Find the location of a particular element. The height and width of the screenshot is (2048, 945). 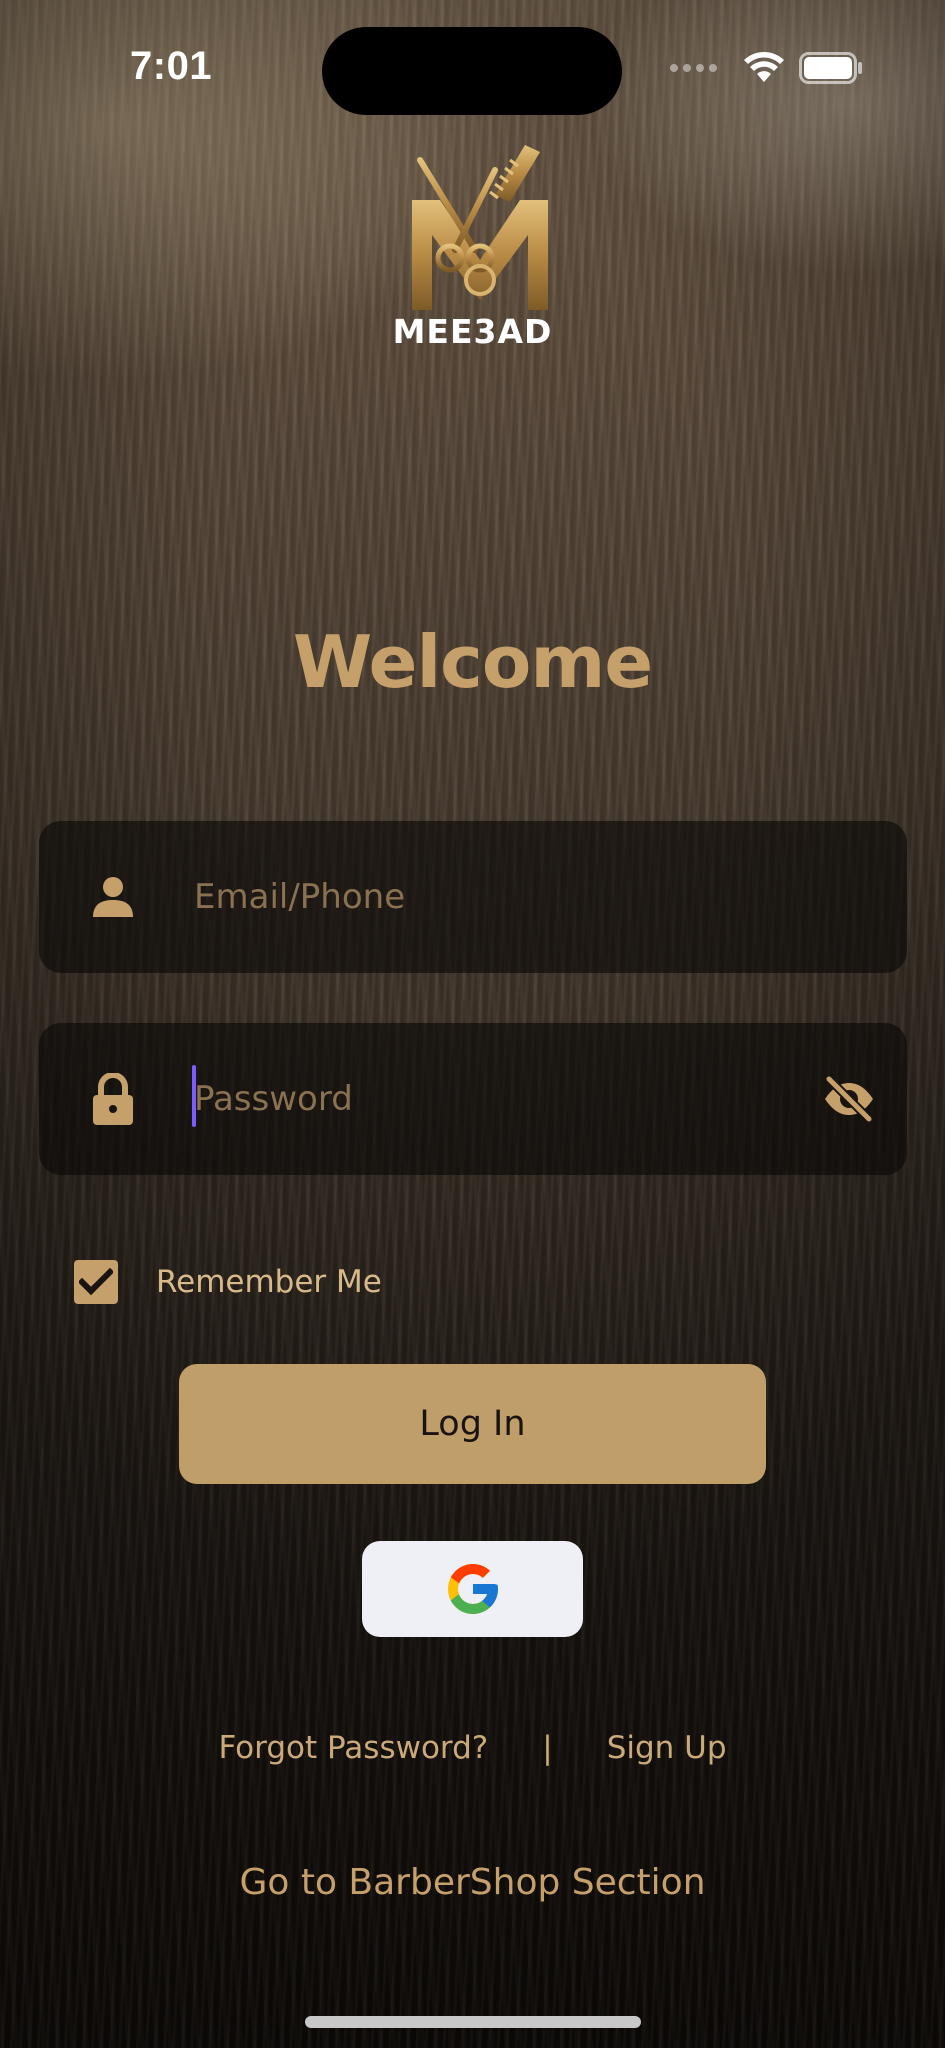

google-signin-button is located at coordinates (472, 1589).